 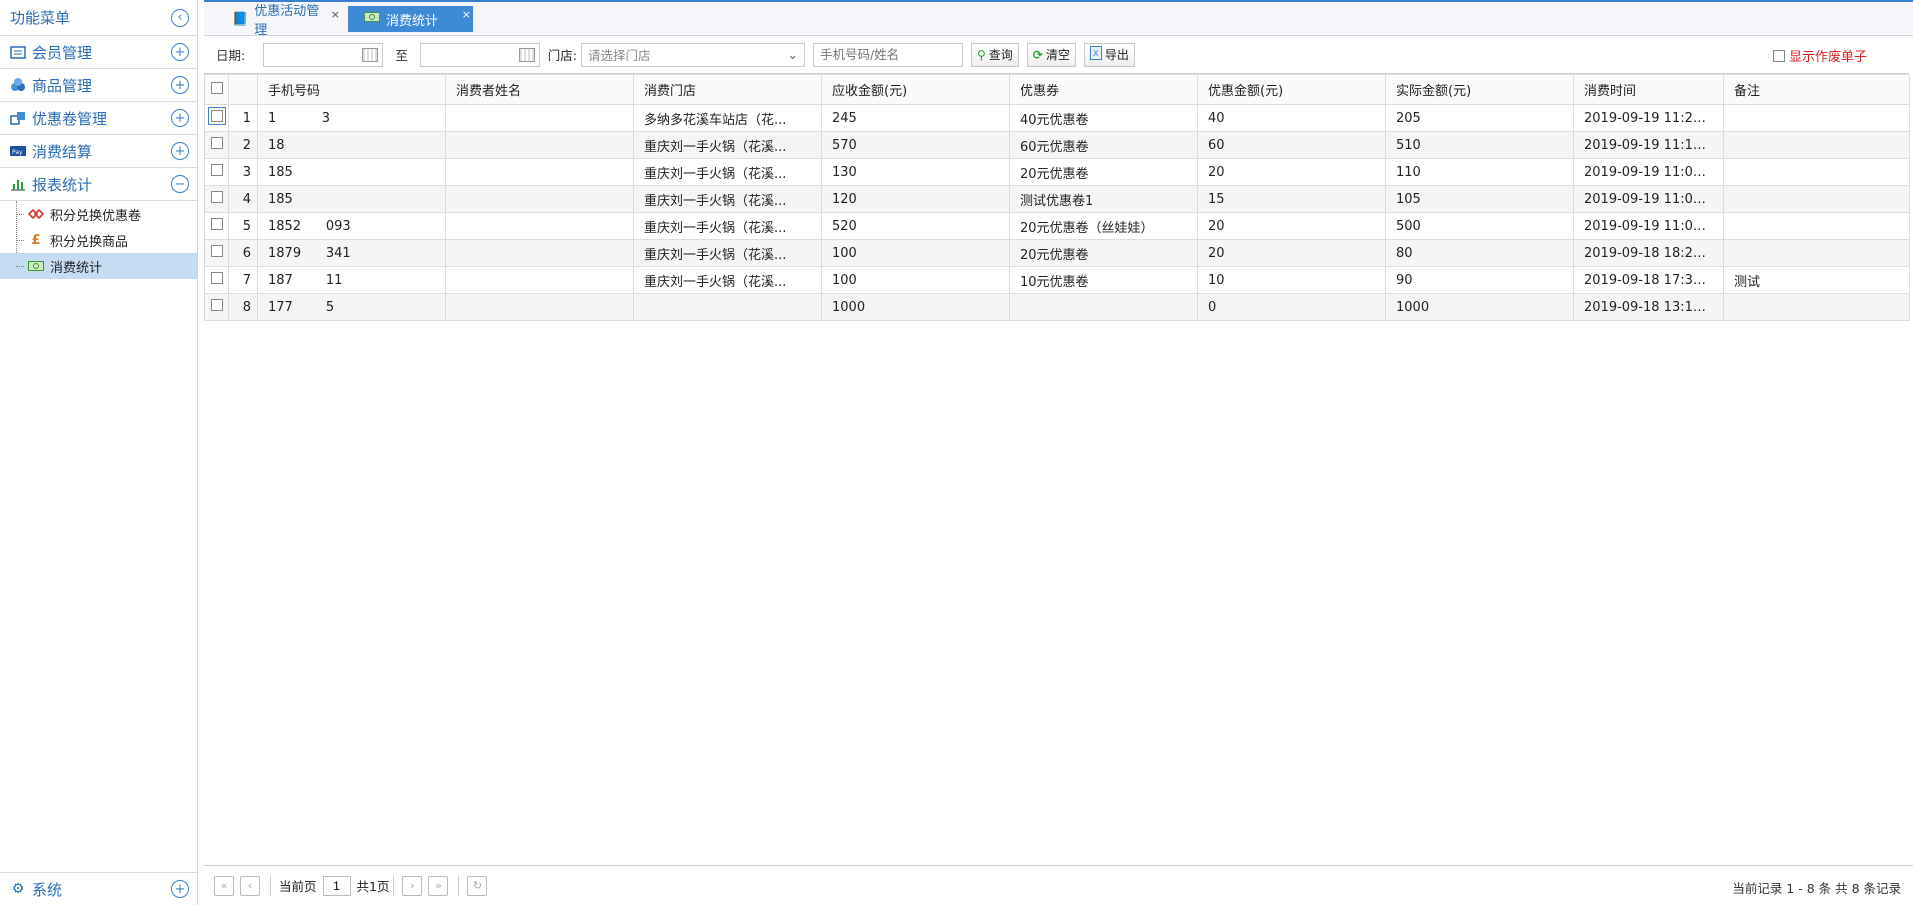 What do you see at coordinates (412, 885) in the screenshot?
I see `next-page-button: ›` at bounding box center [412, 885].